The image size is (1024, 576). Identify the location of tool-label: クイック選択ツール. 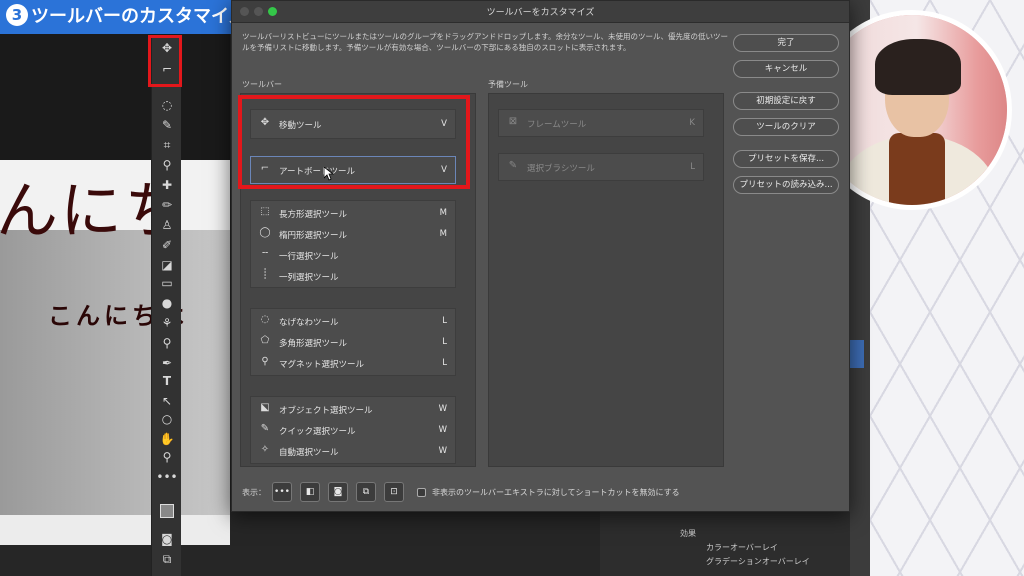
(317, 432).